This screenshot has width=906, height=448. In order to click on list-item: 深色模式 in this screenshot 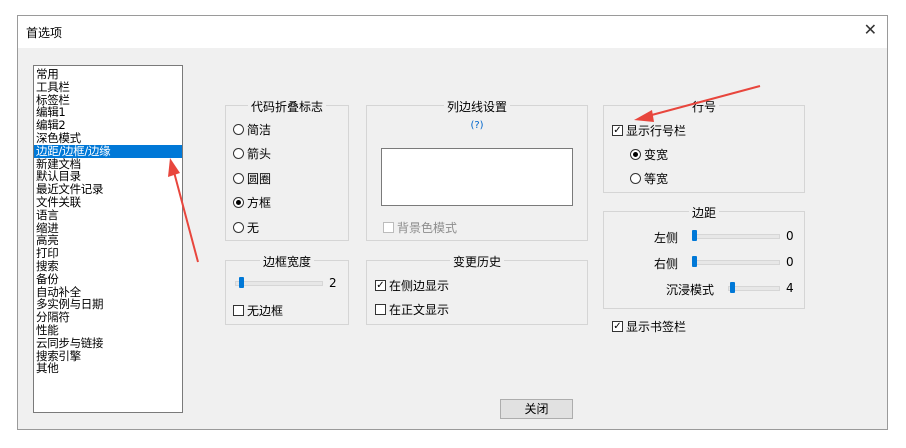, I will do `click(108, 138)`.